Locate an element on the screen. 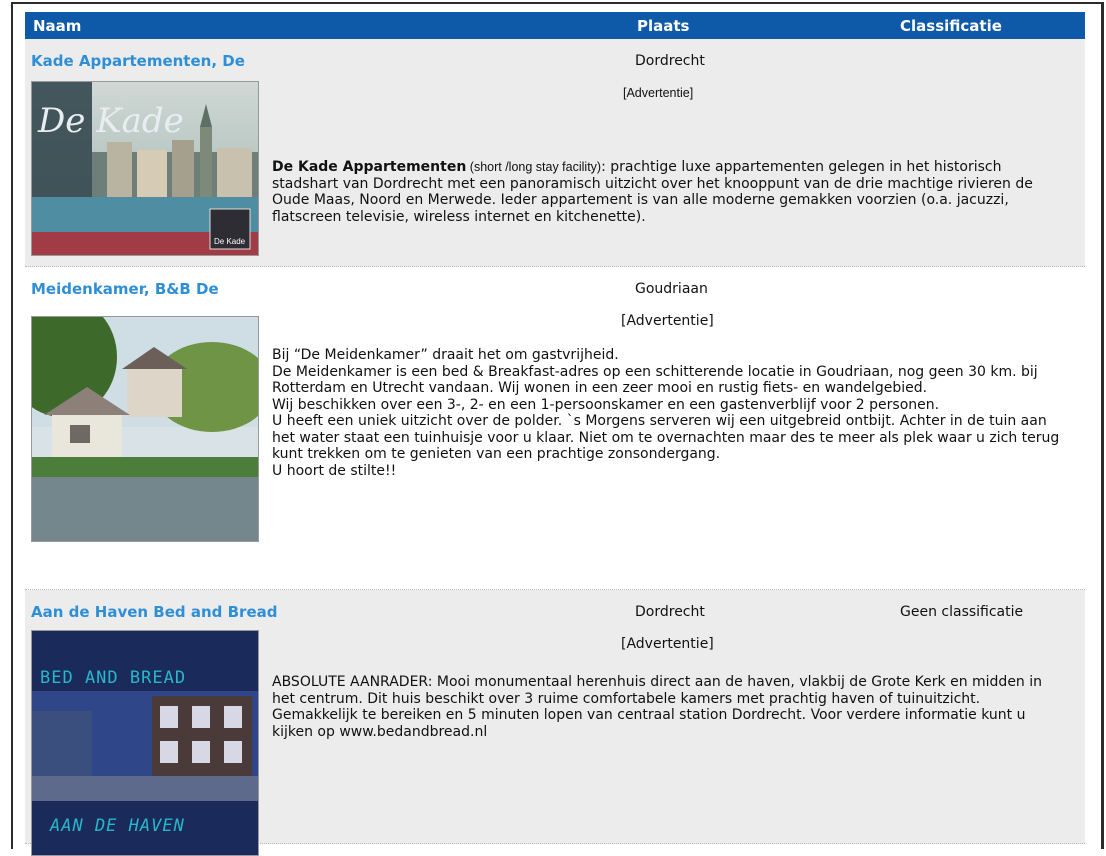  accommodation-name-link: Kade Appartementen, De is located at coordinates (138, 61).